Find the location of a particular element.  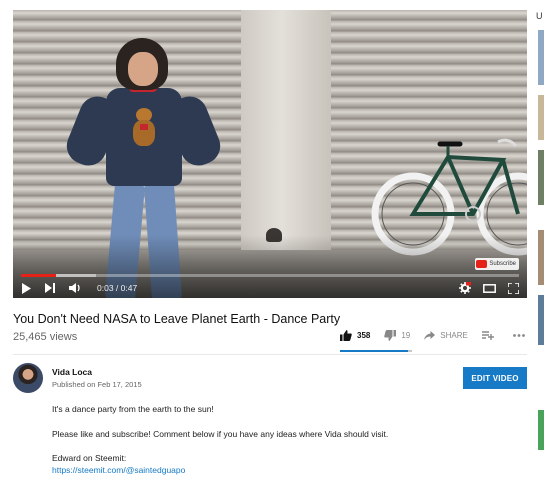

divider is located at coordinates (270, 354).